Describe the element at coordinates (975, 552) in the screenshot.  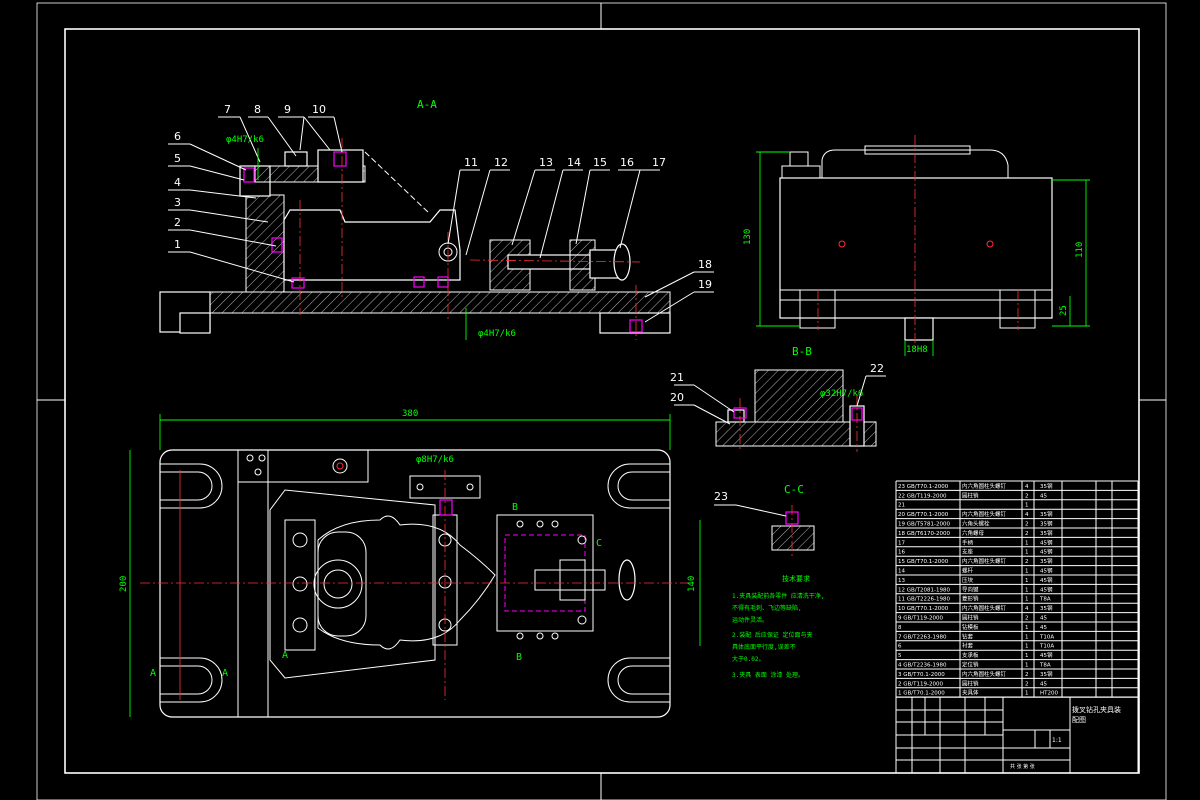
I see `parts-list-row: 16 支座 1 45钢` at that location.